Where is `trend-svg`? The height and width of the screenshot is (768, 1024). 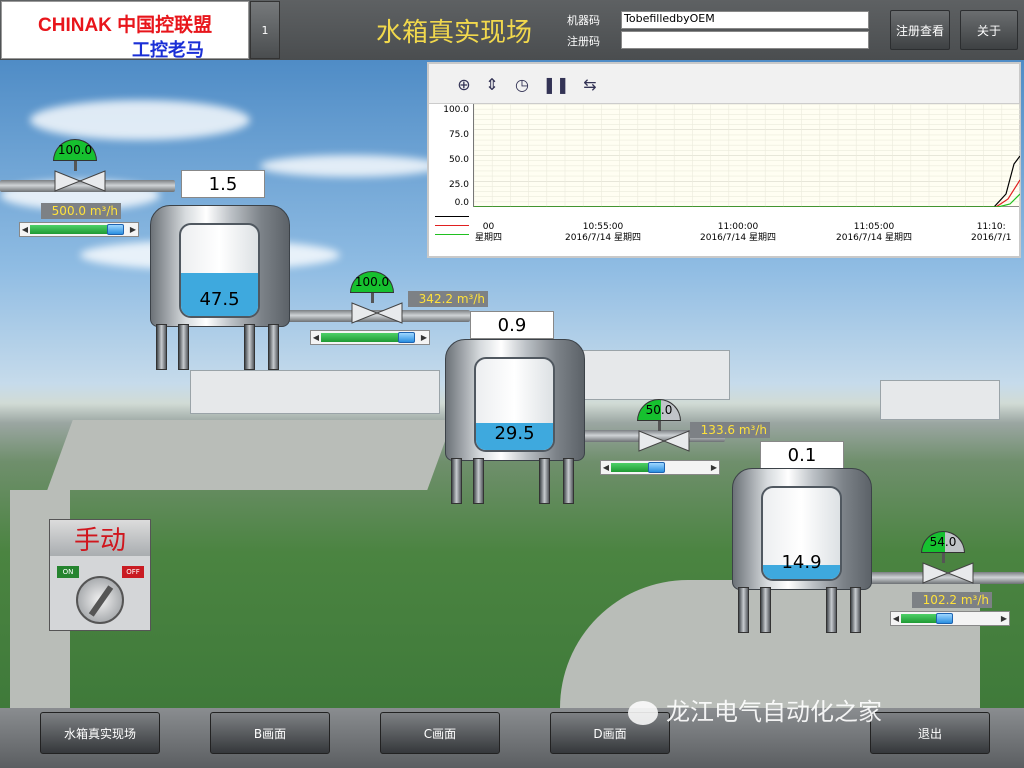
trend-svg is located at coordinates (747, 155).